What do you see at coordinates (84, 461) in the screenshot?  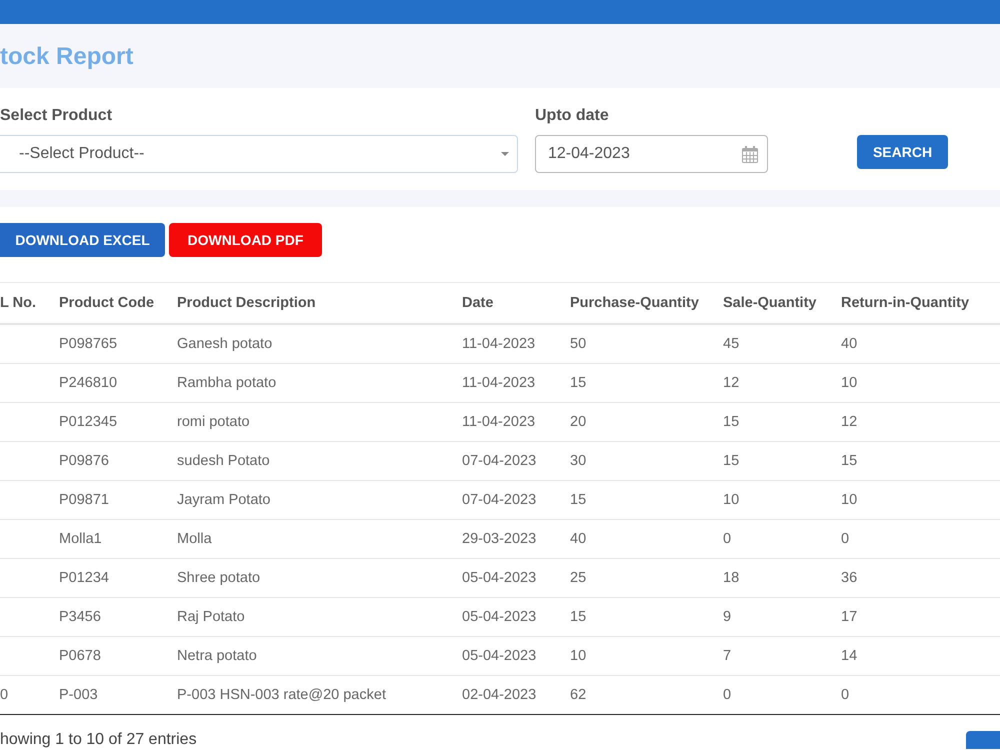 I see `table-cell: P09876` at bounding box center [84, 461].